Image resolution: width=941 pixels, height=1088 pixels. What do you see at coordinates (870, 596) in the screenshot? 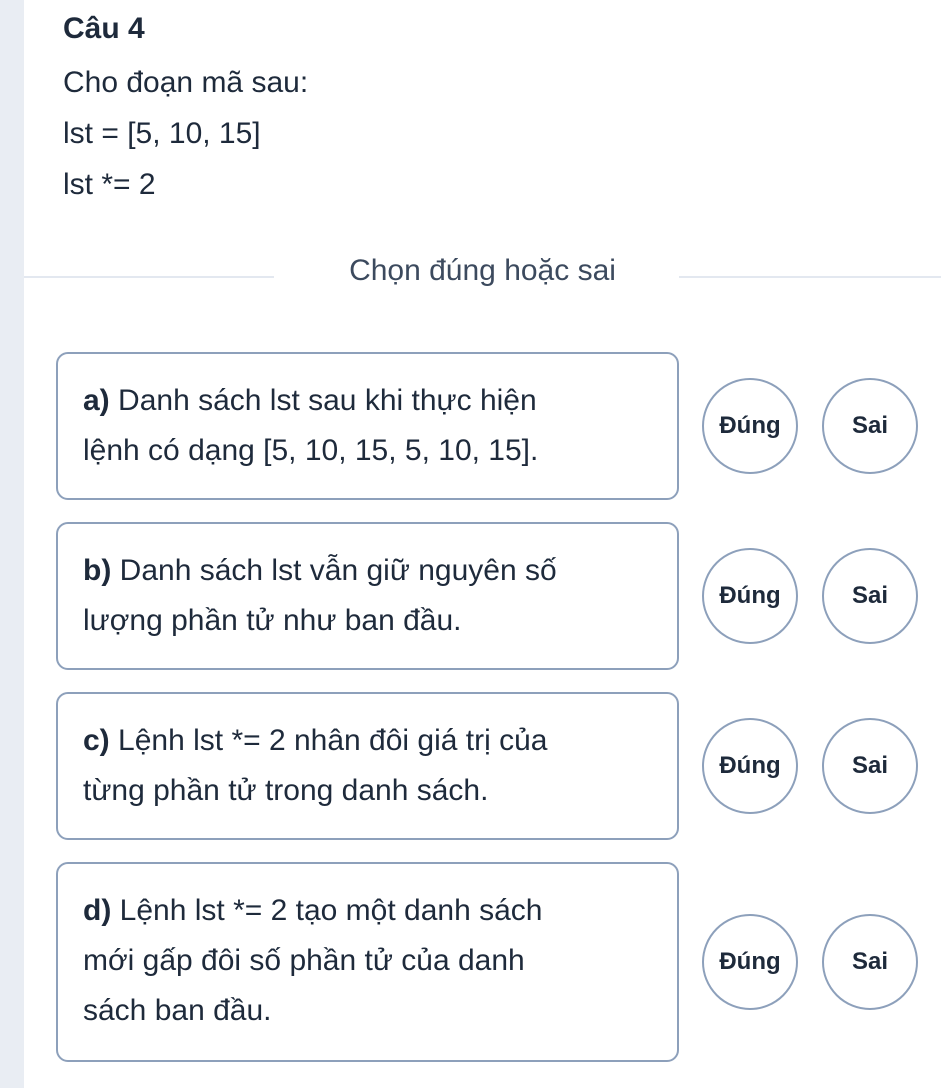
I see `false-button-b: Sai` at bounding box center [870, 596].